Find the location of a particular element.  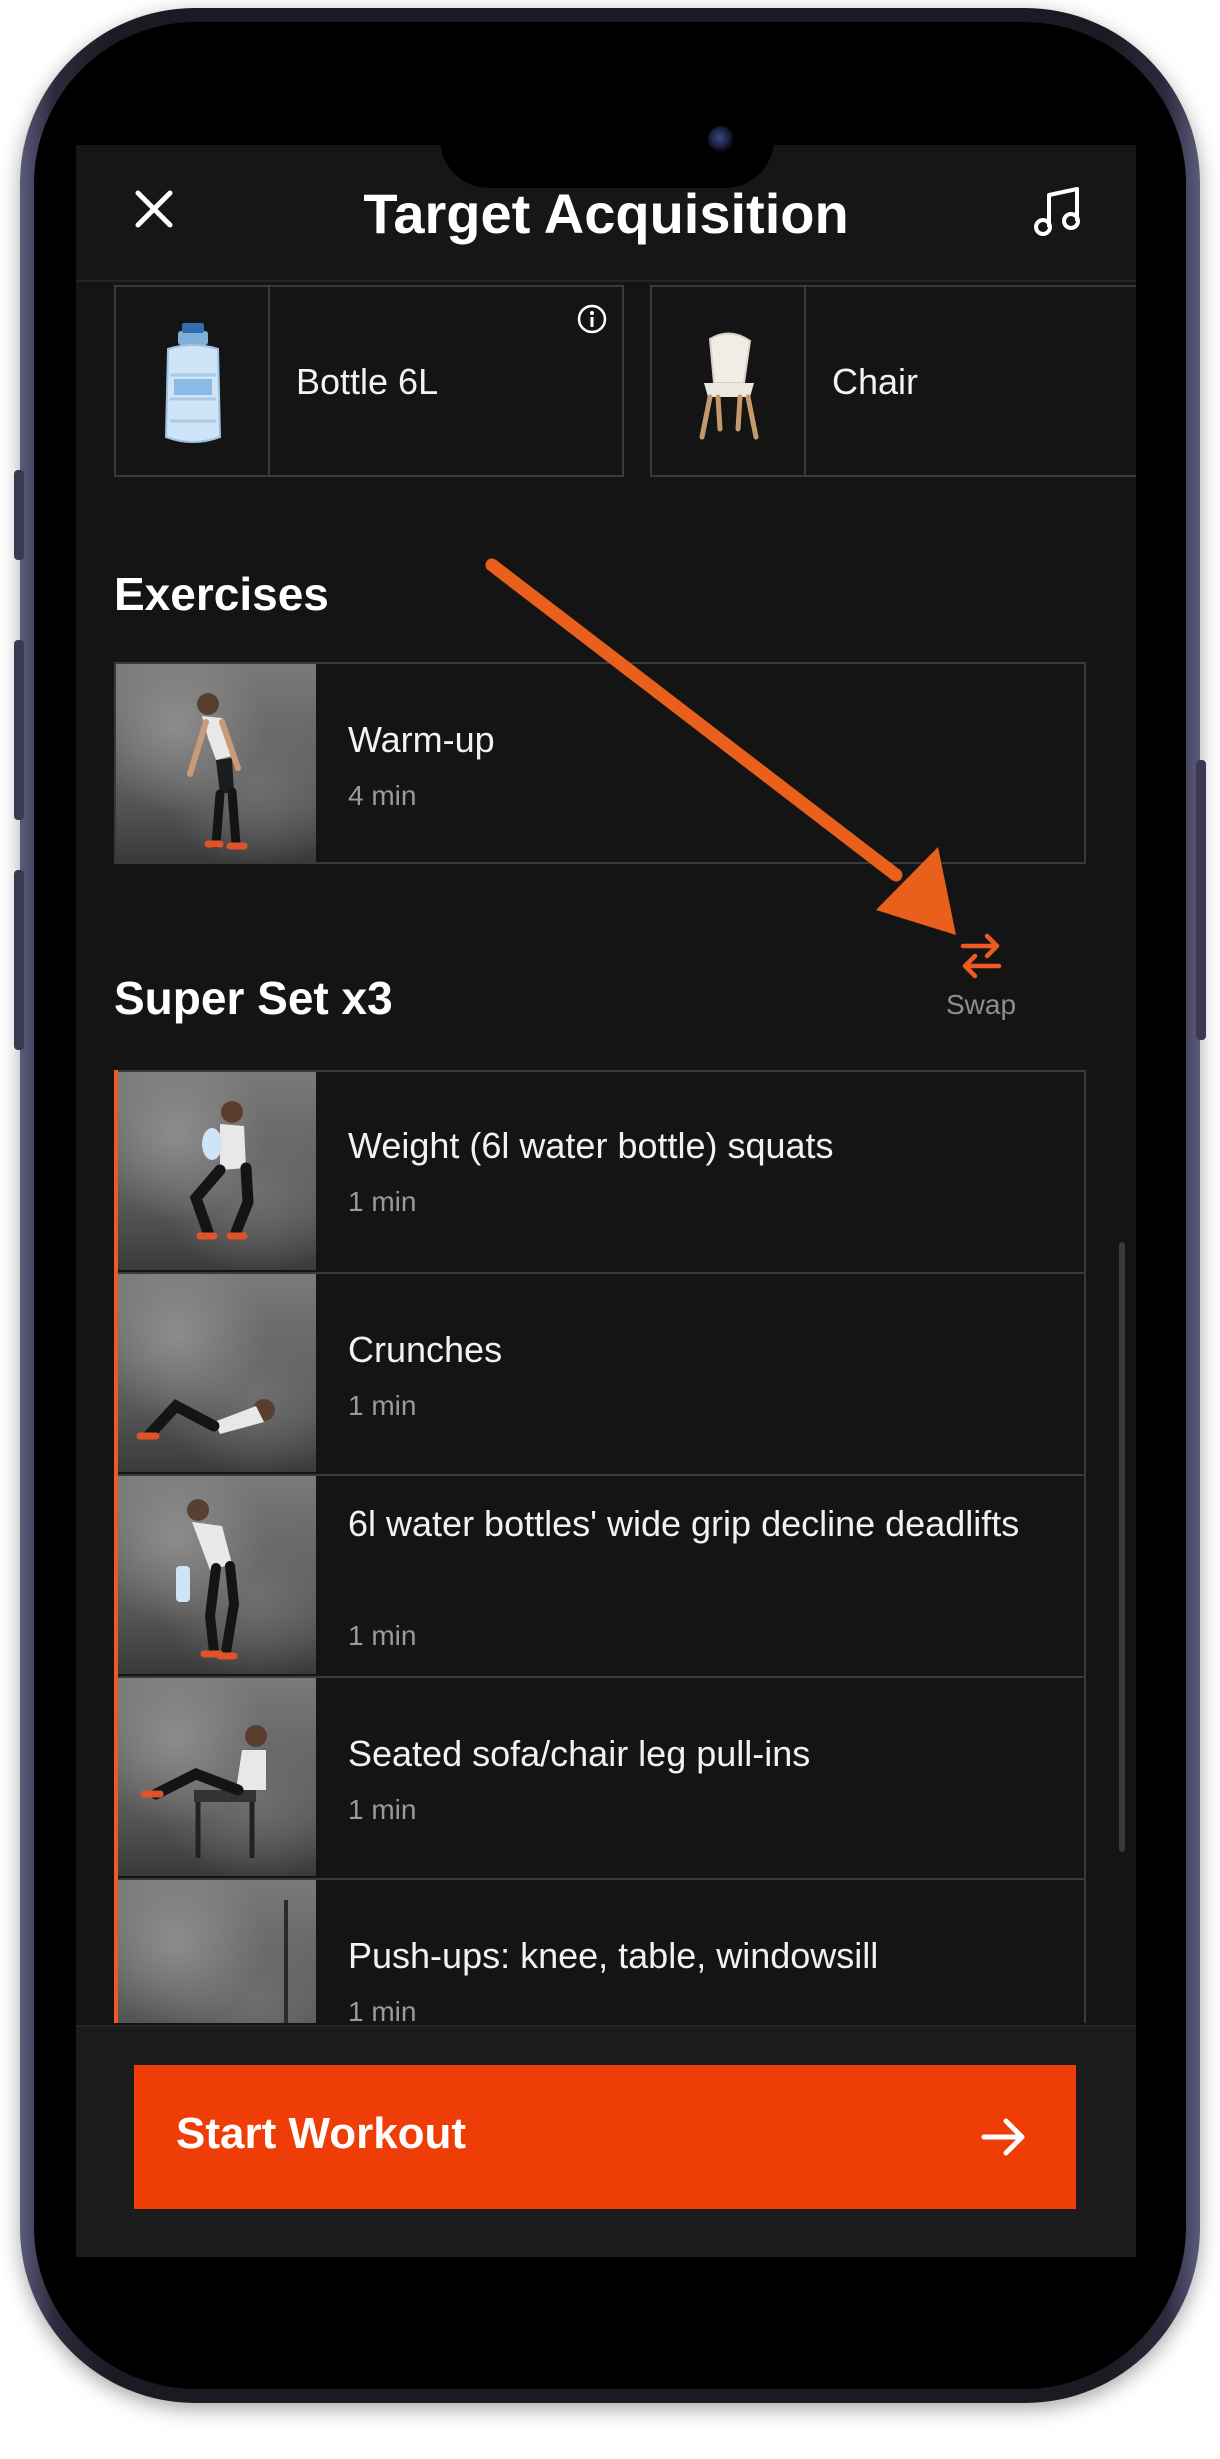

swap-label: Swap is located at coordinates (981, 1004).